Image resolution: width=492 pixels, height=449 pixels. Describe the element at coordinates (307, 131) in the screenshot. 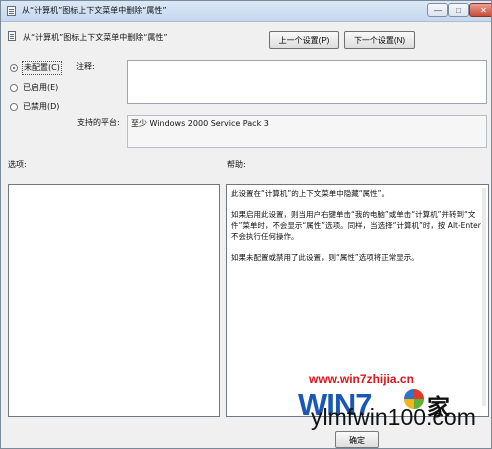

I see `supported-platform-field: 至少 Windows 2000 Service Pack 3` at that location.